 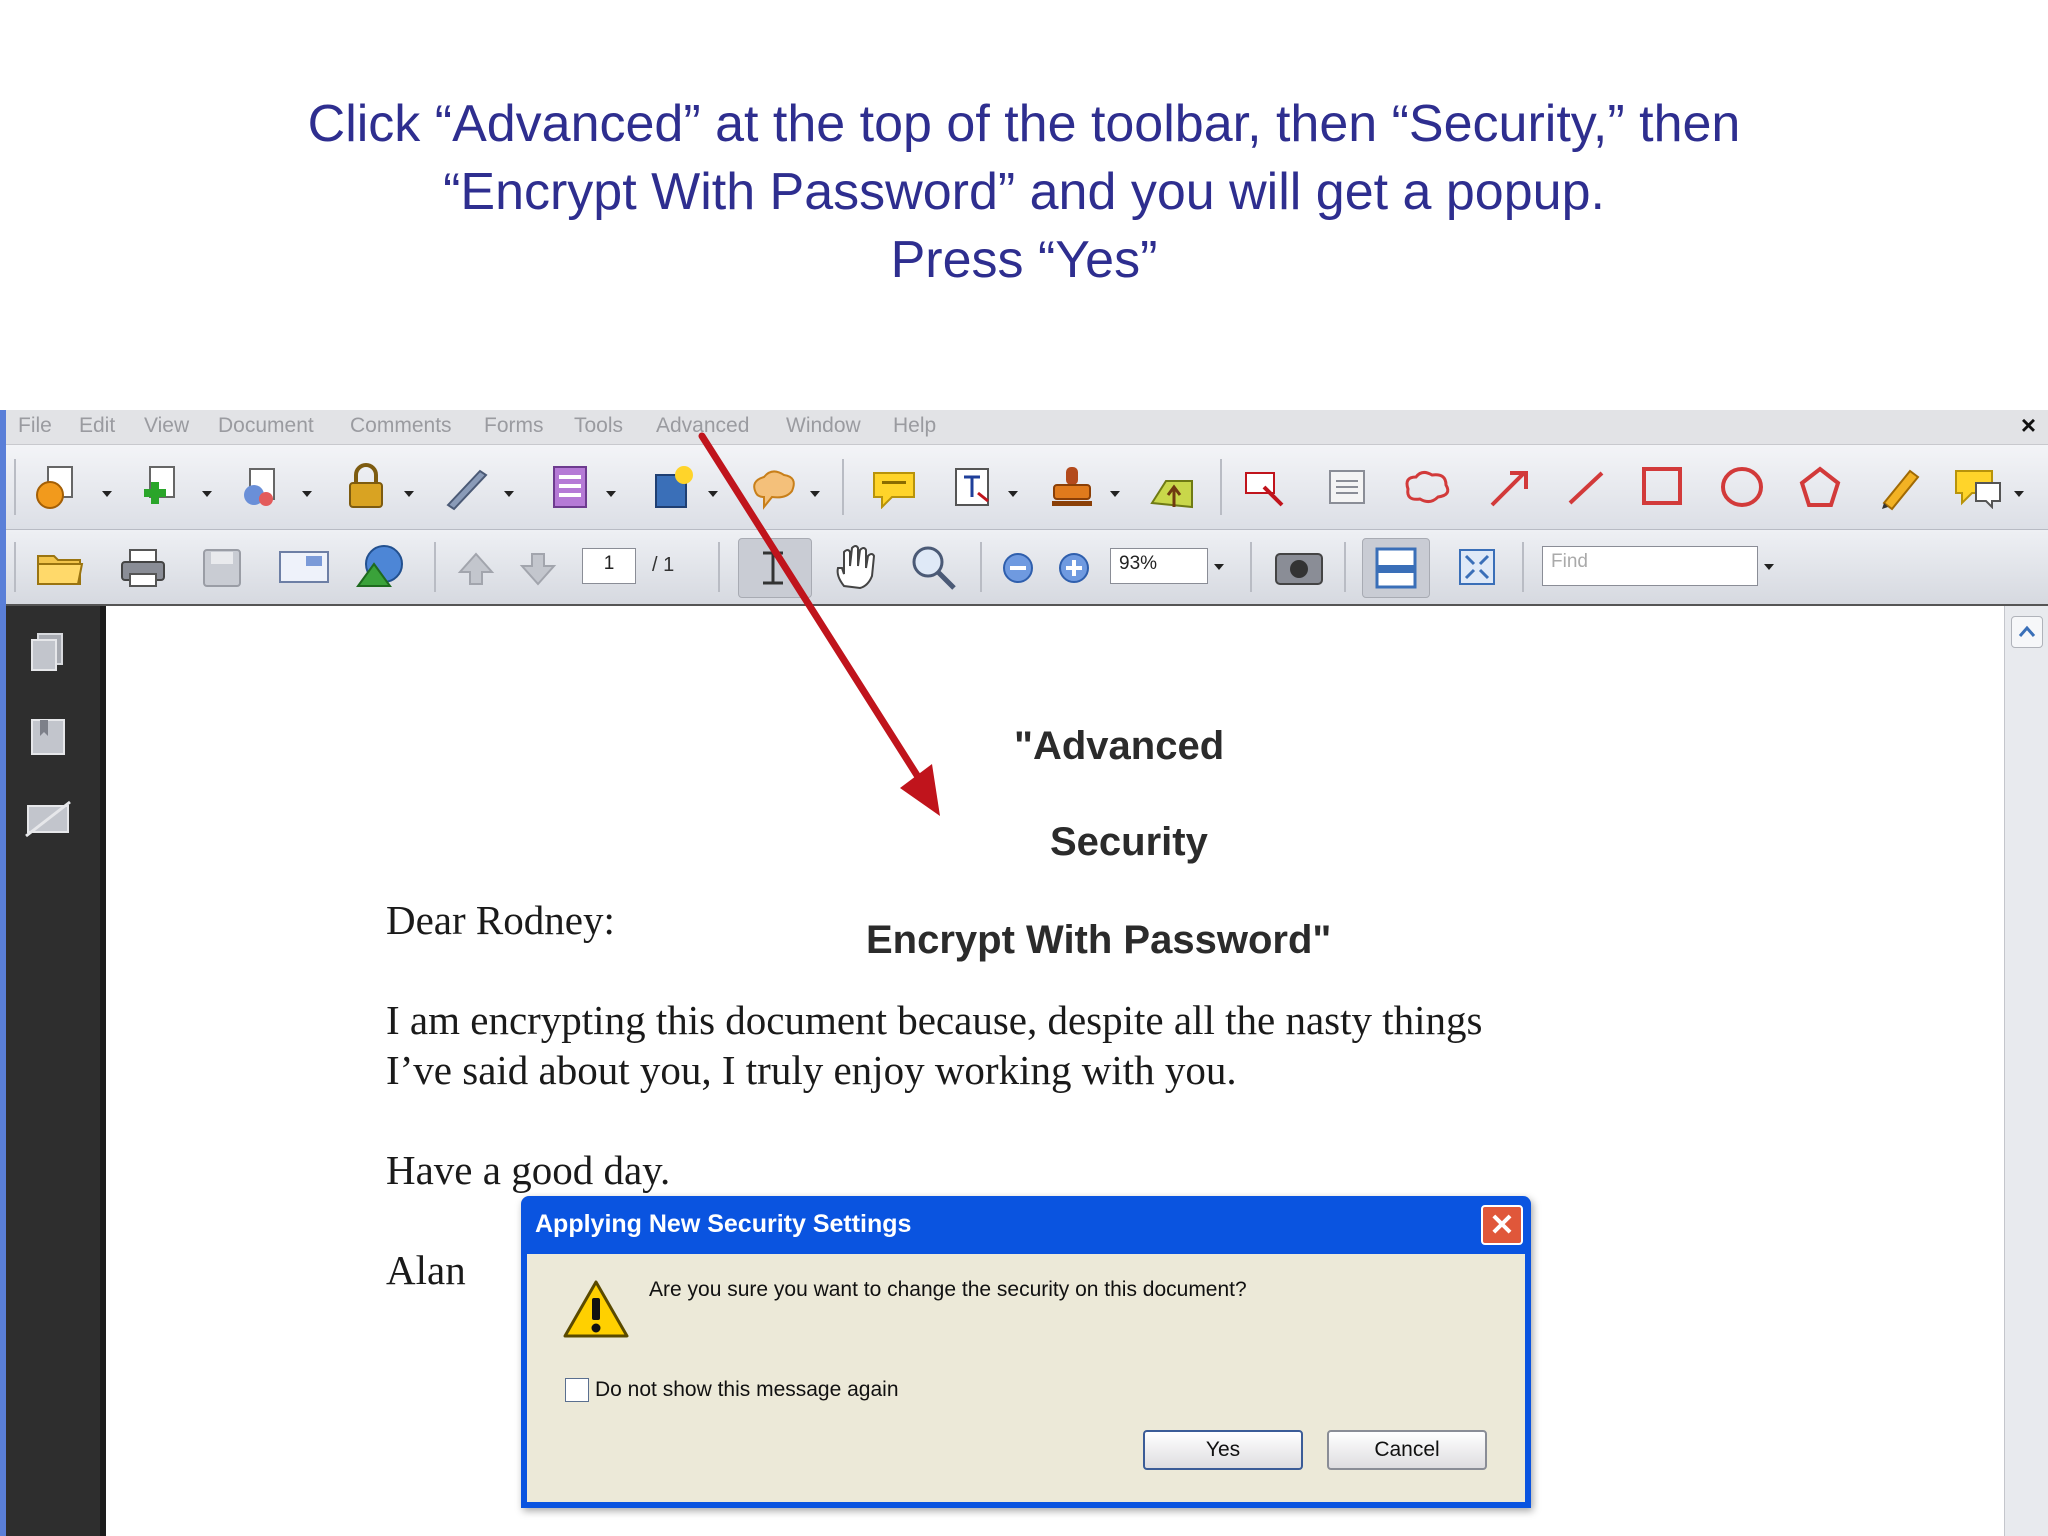 What do you see at coordinates (1742, 487) in the screenshot?
I see `oval-tool-icon` at bounding box center [1742, 487].